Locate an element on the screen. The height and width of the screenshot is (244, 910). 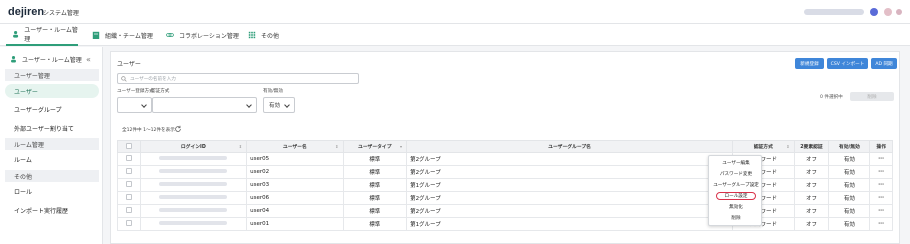
menu-item-change-password: パスワード変更 is located at coordinates (736, 174).